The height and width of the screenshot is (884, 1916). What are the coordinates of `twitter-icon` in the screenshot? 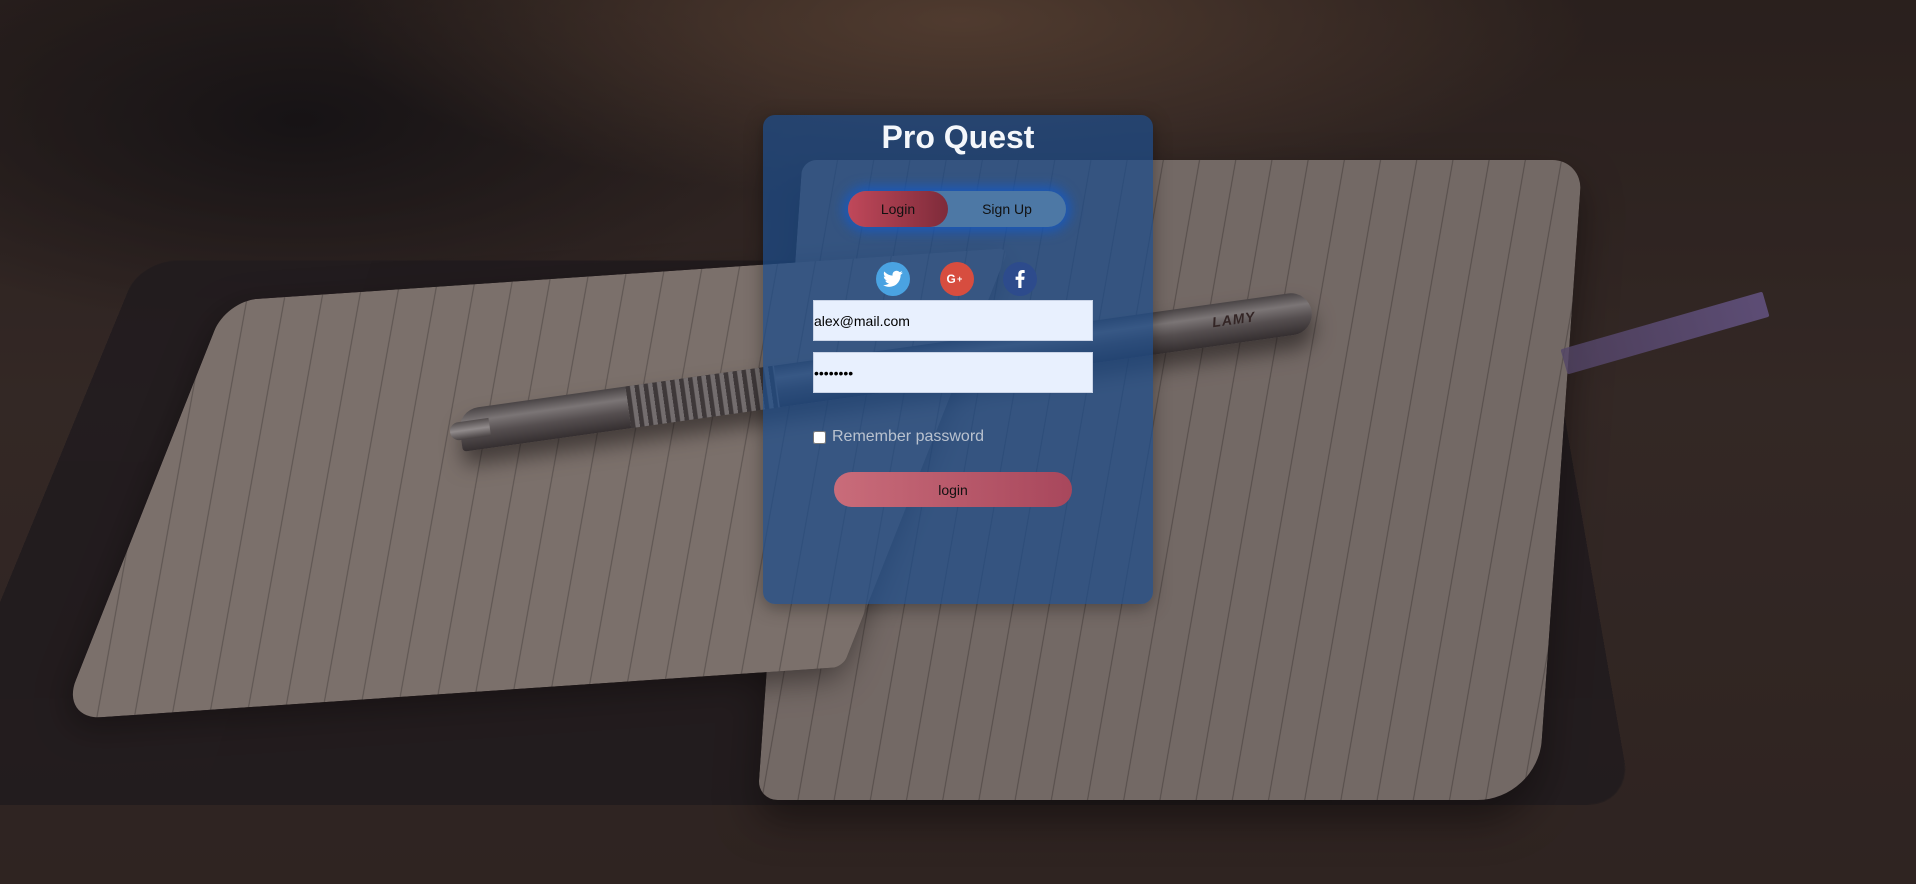 It's located at (893, 278).